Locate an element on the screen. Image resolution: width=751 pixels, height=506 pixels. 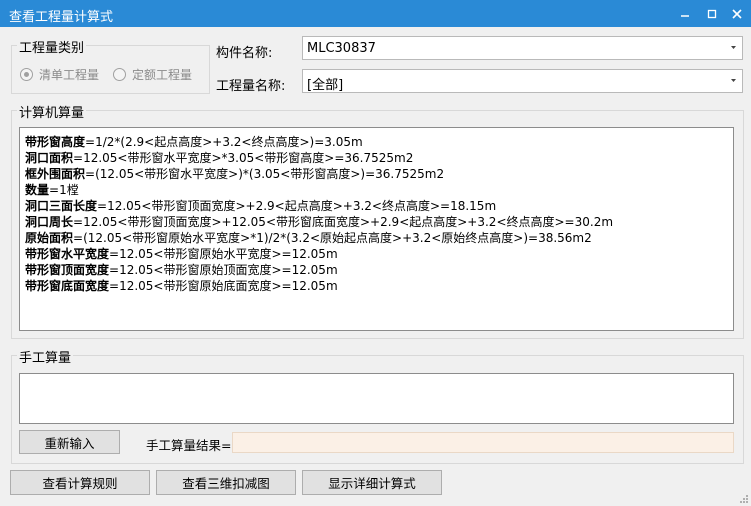
formula-expr: =12.05<带形窗原始顶面宽度>=12.05m is located at coordinates (223, 270).